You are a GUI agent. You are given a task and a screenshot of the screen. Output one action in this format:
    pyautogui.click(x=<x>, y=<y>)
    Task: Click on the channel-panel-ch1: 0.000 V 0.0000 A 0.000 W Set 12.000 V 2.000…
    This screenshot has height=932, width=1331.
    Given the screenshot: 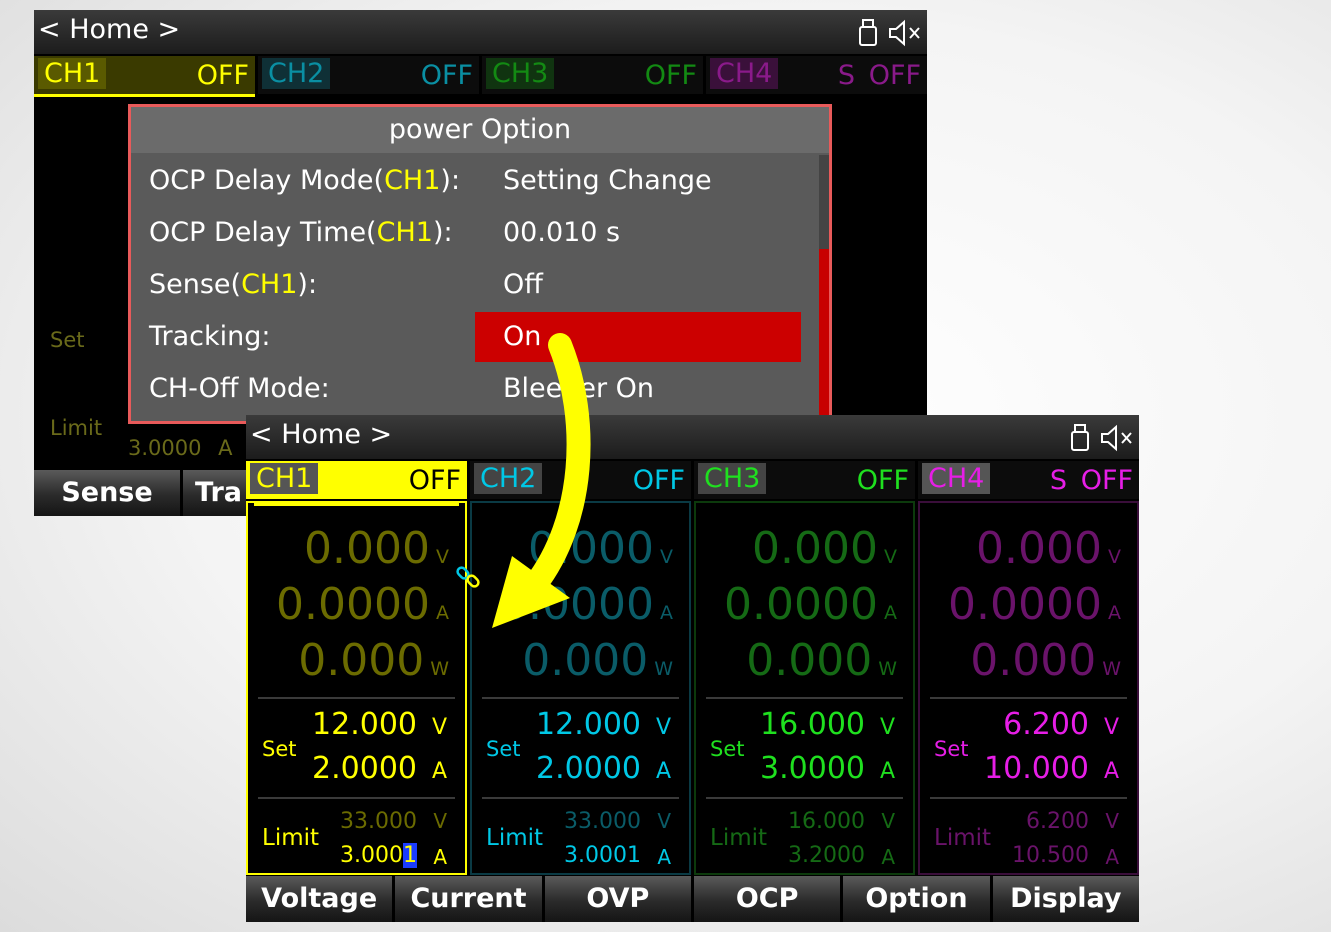 What is the action you would take?
    pyautogui.click(x=356, y=688)
    